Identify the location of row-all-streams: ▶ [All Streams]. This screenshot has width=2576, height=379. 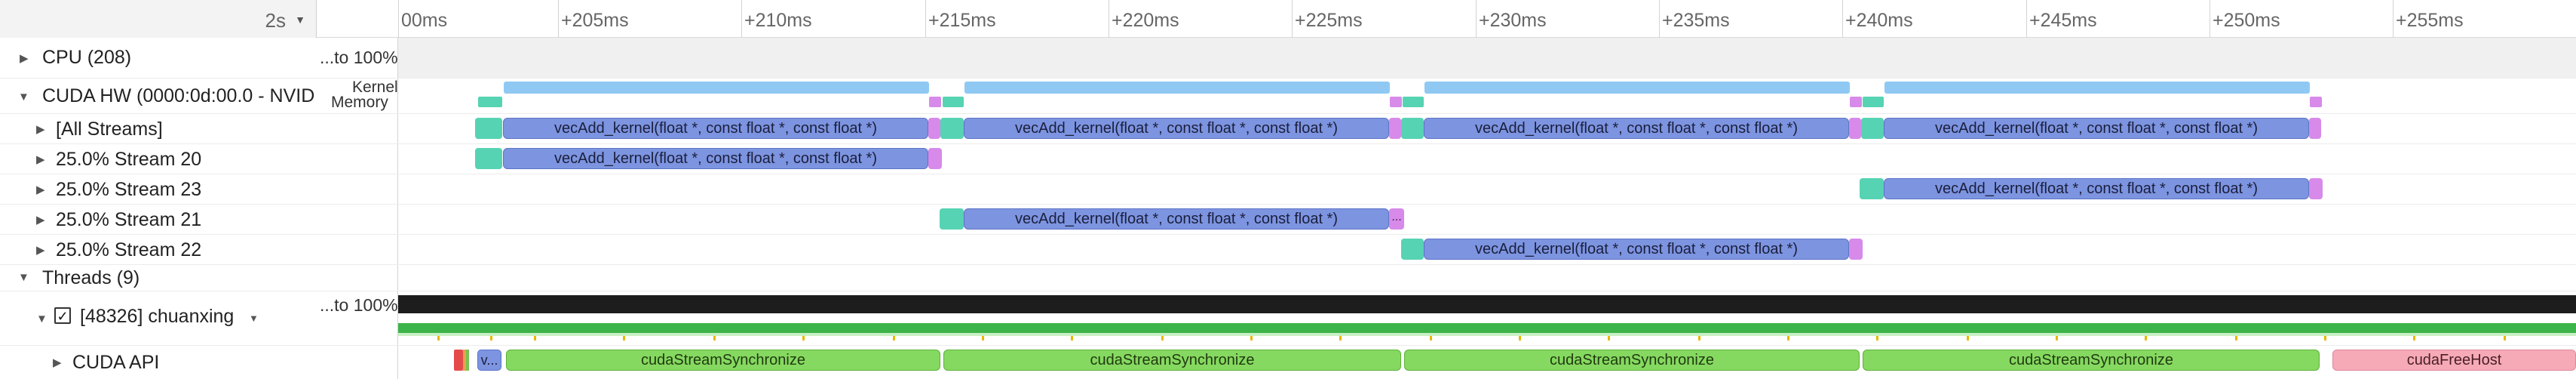
(158, 128).